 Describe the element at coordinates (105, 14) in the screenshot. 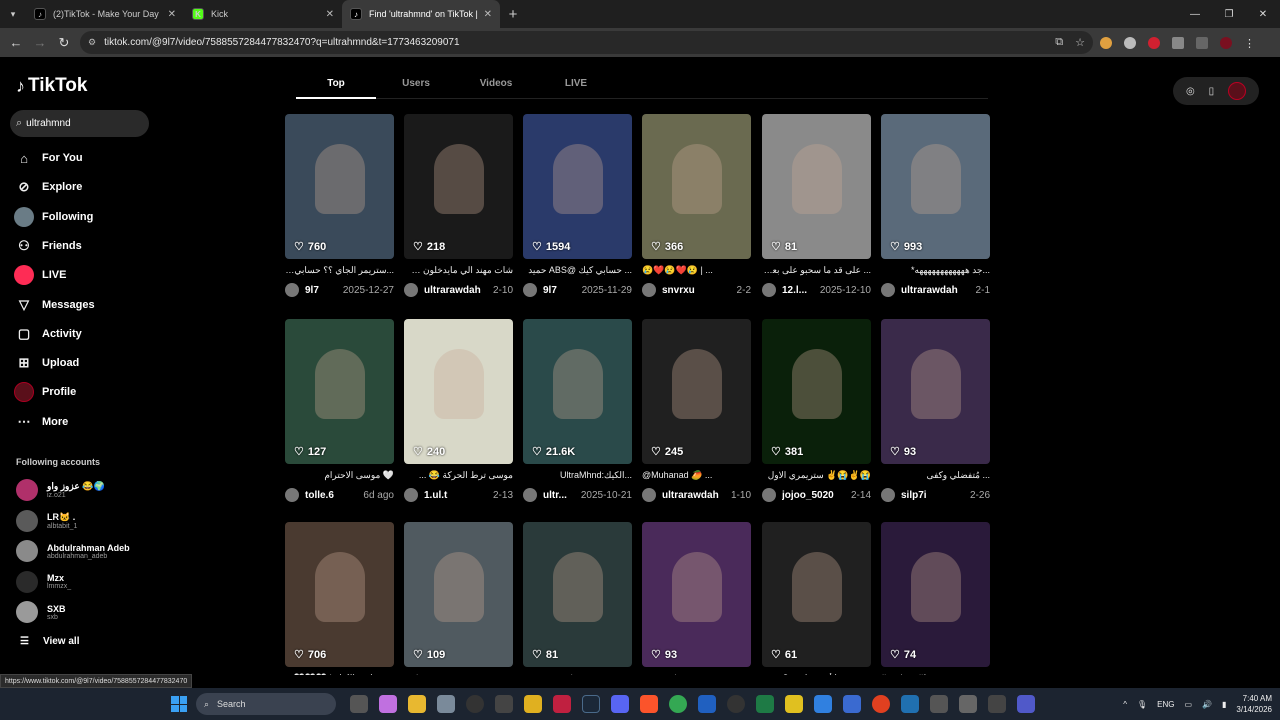

I see `browser-tab: ♪ (2)TikTok - Make Your Day ✕` at that location.